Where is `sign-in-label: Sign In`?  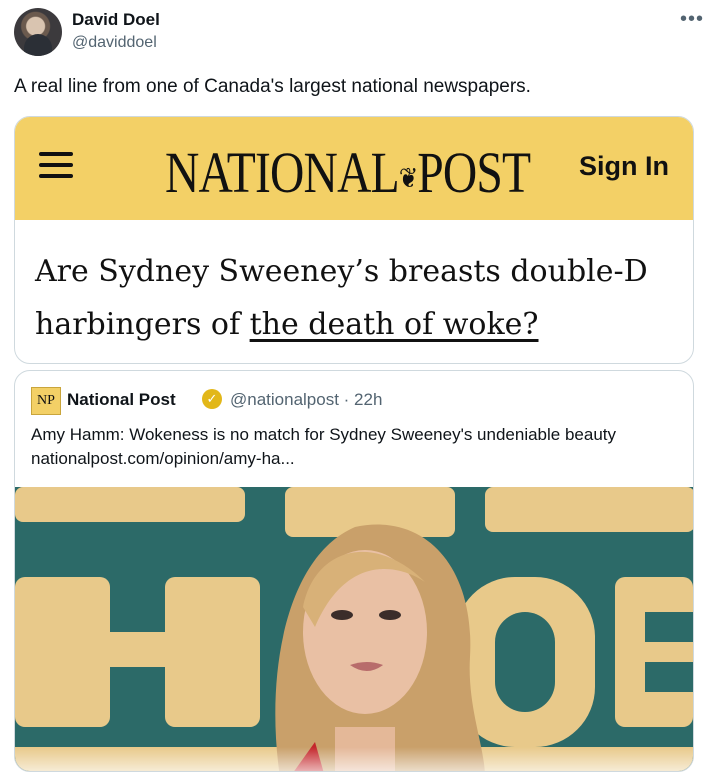
sign-in-label: Sign In is located at coordinates (624, 166).